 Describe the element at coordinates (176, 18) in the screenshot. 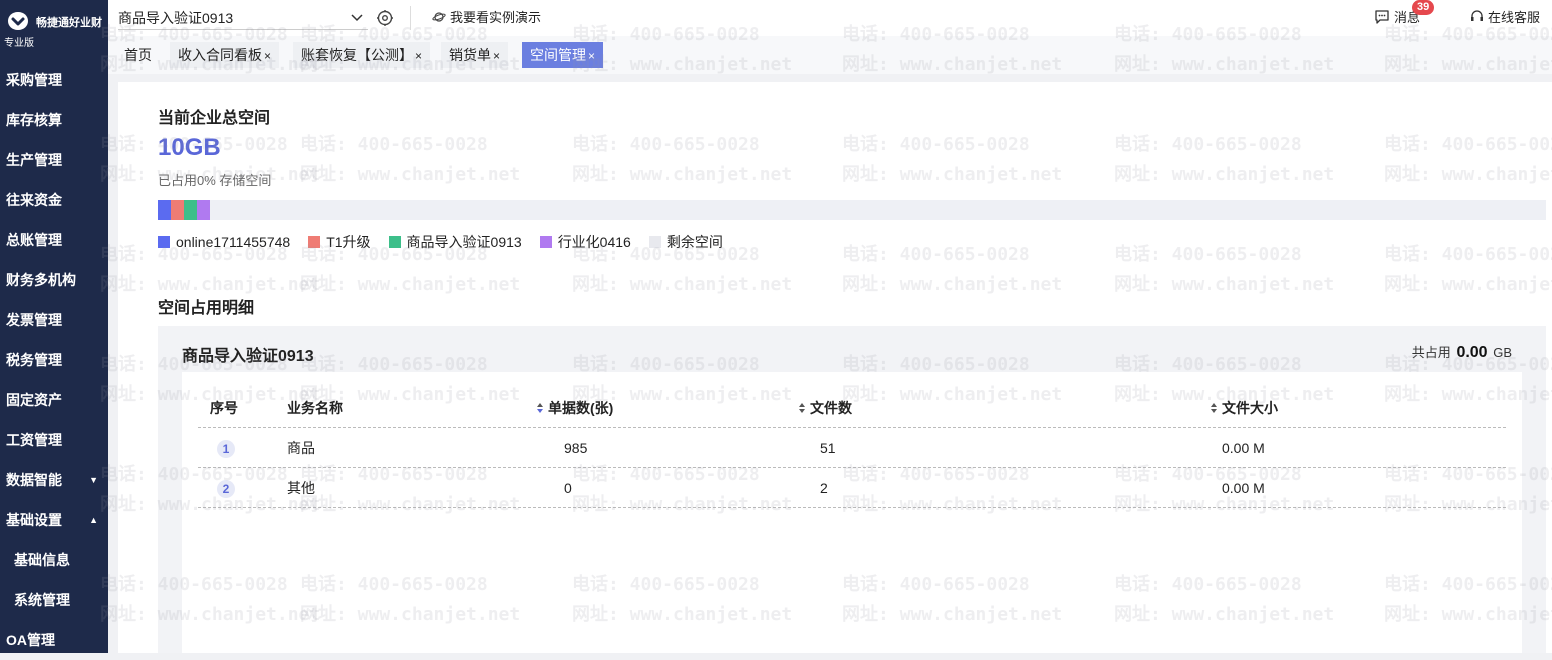

I see `account-select-value: 商品导入验证0913` at that location.